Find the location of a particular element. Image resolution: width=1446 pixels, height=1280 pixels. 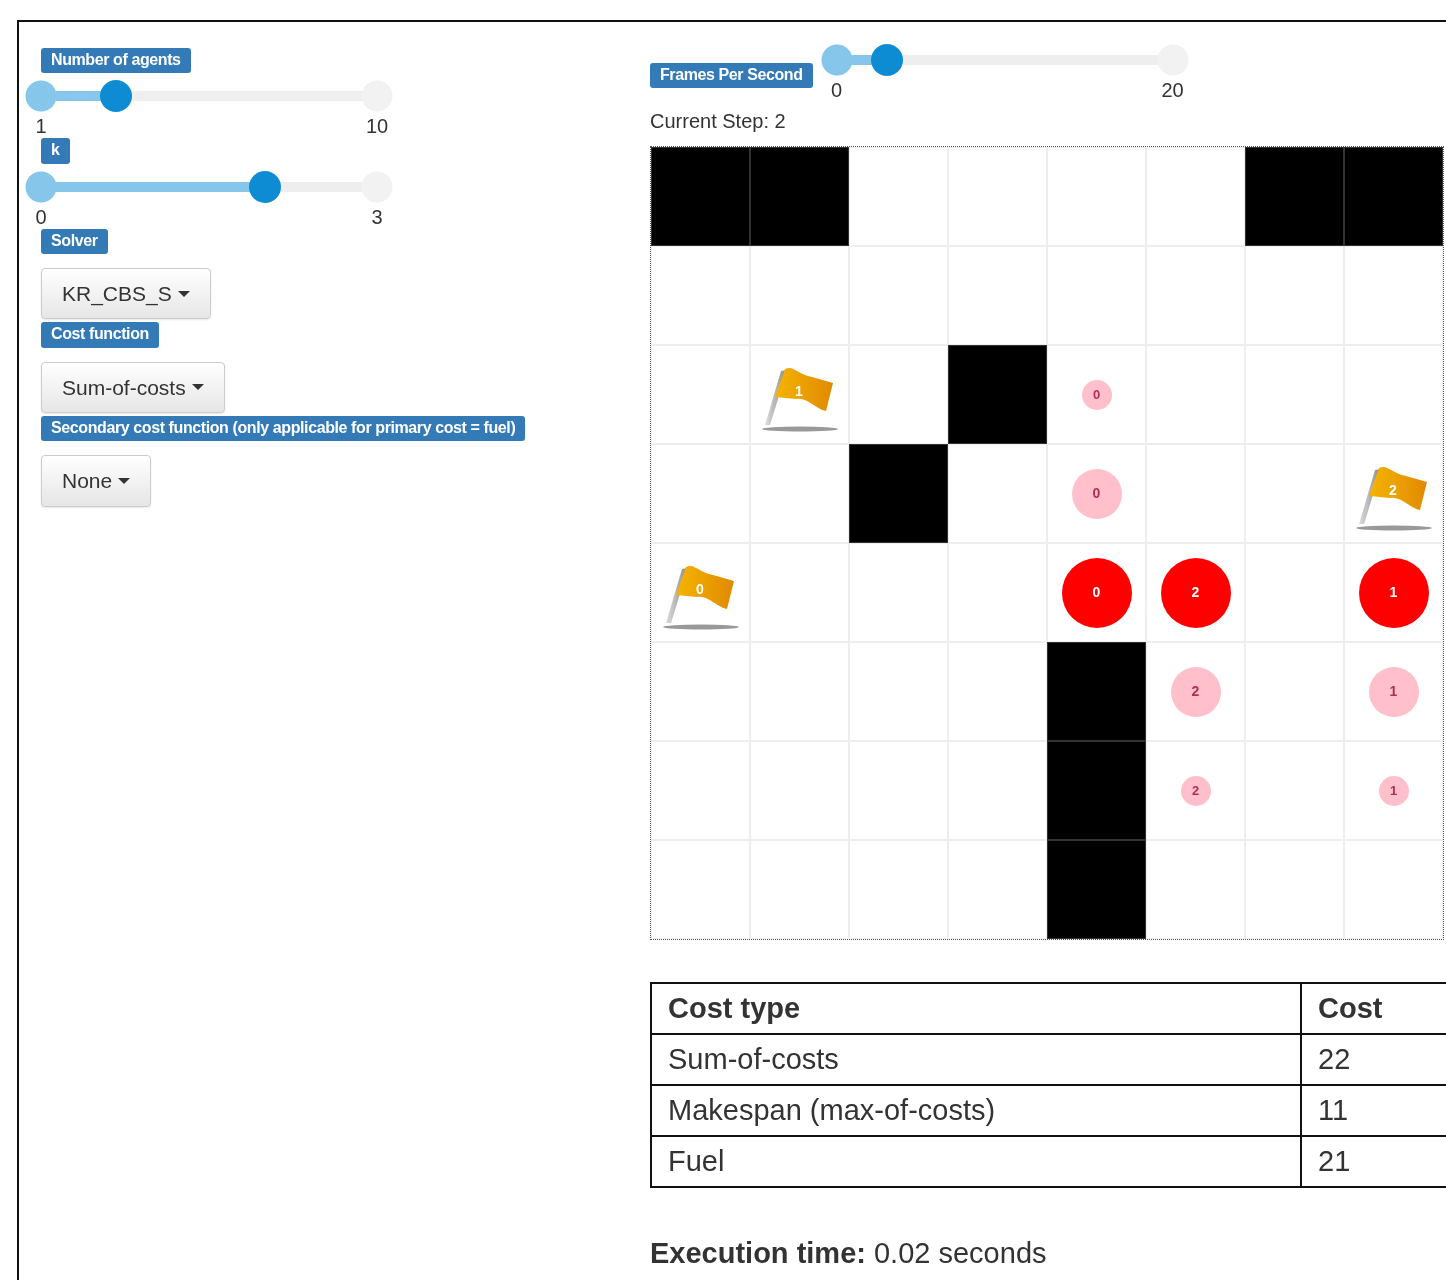

dropdown-button: Sum-of-costs is located at coordinates (133, 387).